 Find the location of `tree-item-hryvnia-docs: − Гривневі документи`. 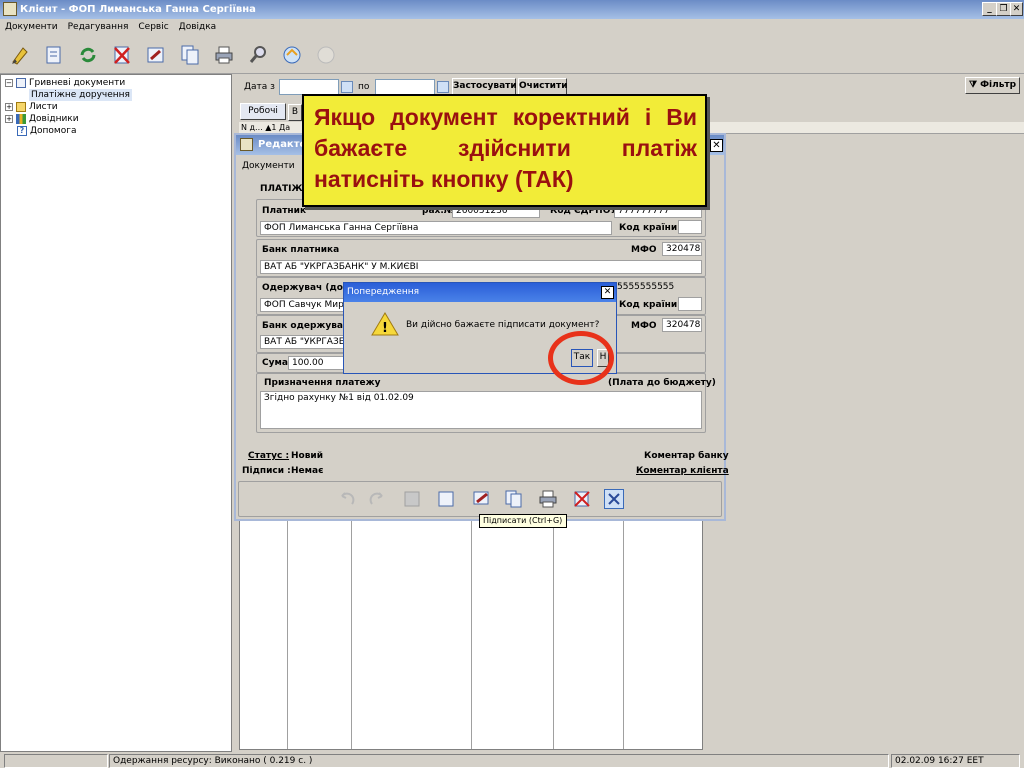

tree-item-hryvnia-docs: − Гривневі документи is located at coordinates (65, 83).